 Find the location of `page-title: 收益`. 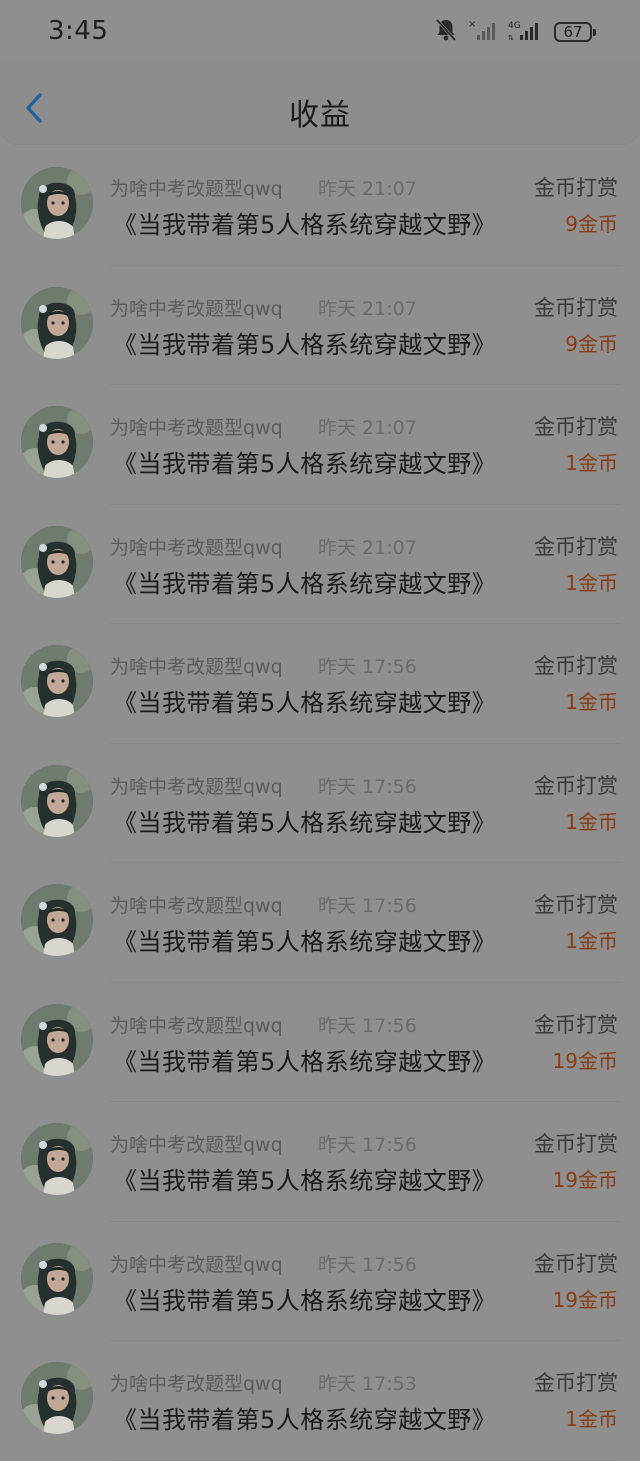

page-title: 收益 is located at coordinates (320, 115).